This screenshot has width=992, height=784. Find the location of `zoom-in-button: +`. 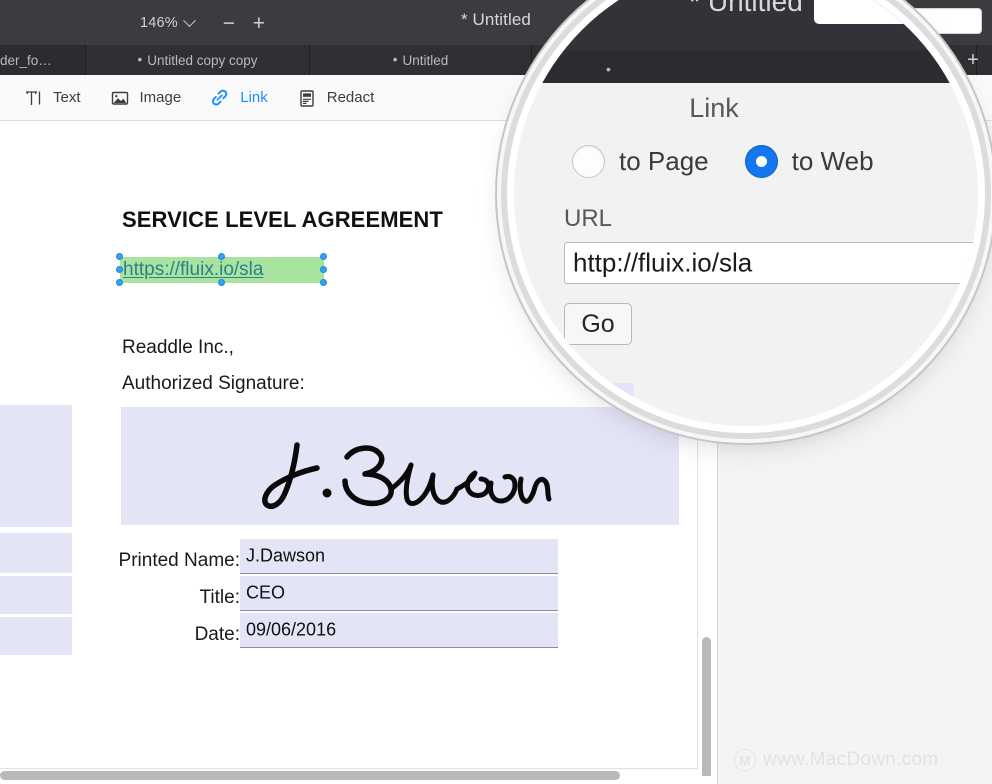

zoom-in-button: + is located at coordinates (259, 23).